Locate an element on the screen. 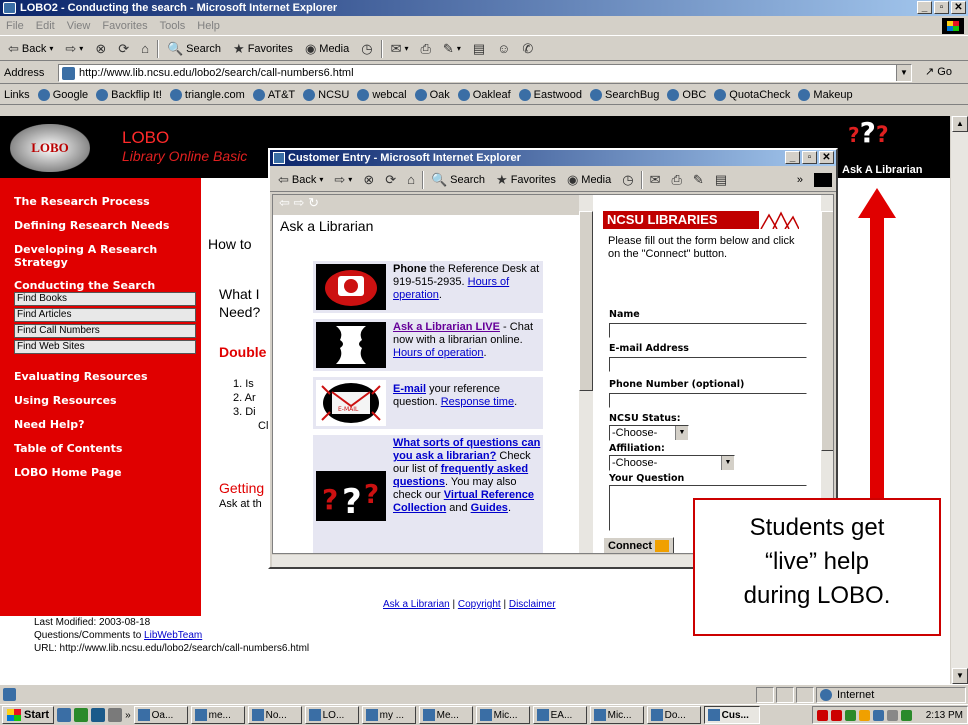  favorites-button: ★ Favorites is located at coordinates (263, 49).